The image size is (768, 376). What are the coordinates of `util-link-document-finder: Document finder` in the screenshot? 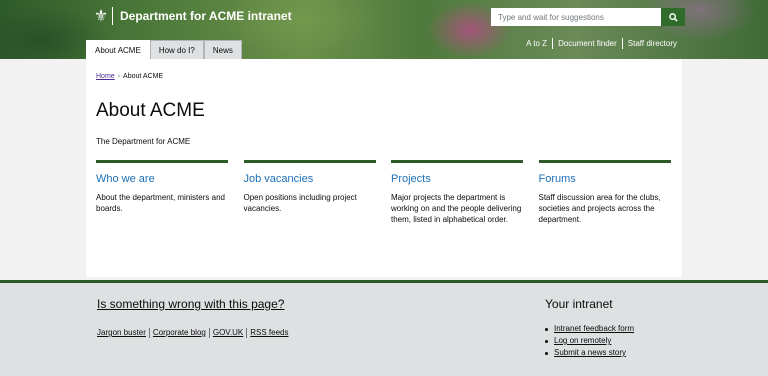 It's located at (587, 43).